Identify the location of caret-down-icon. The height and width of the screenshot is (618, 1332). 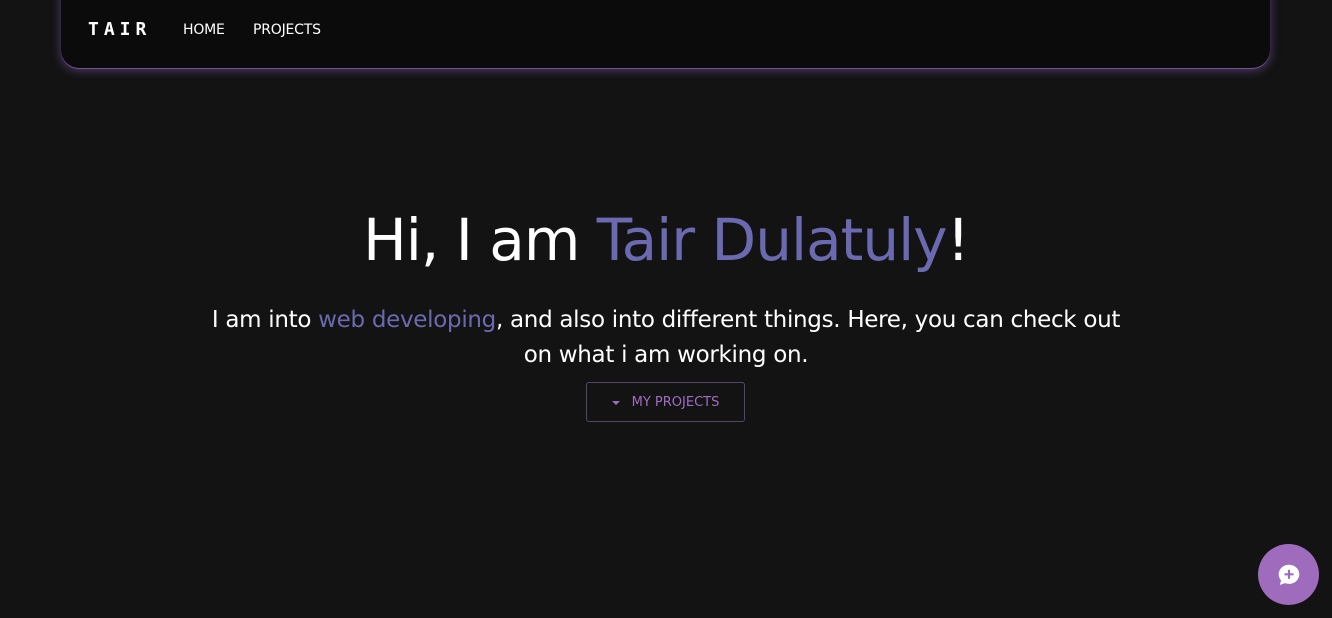
(615, 402).